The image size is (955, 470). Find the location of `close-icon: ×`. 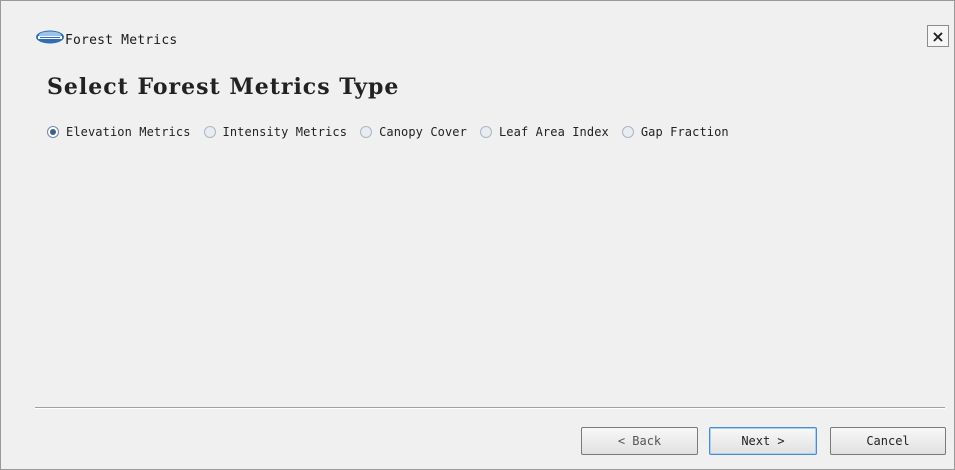

close-icon: × is located at coordinates (938, 36).